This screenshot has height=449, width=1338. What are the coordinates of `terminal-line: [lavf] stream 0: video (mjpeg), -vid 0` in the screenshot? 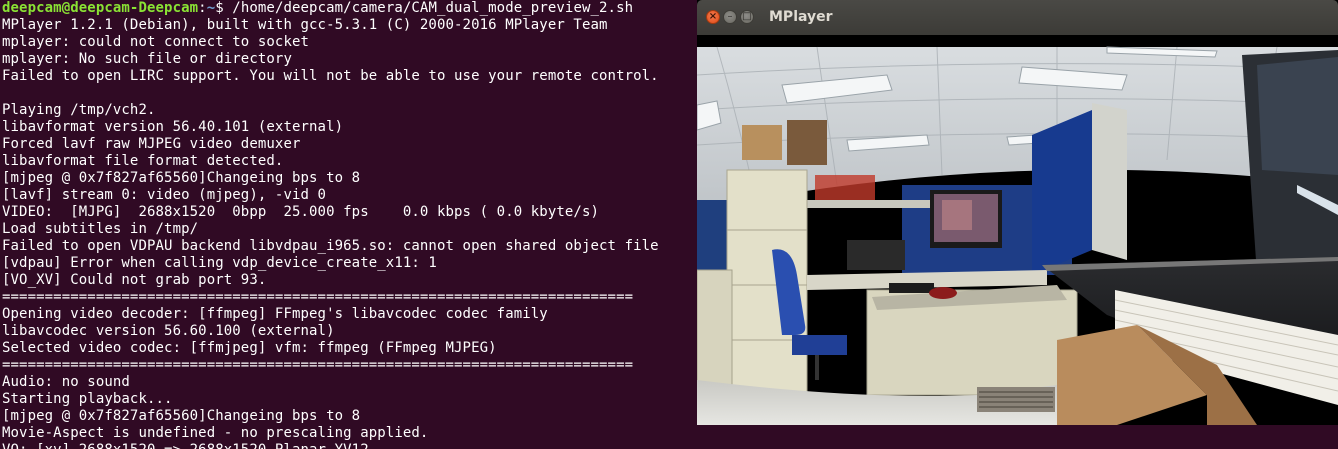 It's located at (164, 195).